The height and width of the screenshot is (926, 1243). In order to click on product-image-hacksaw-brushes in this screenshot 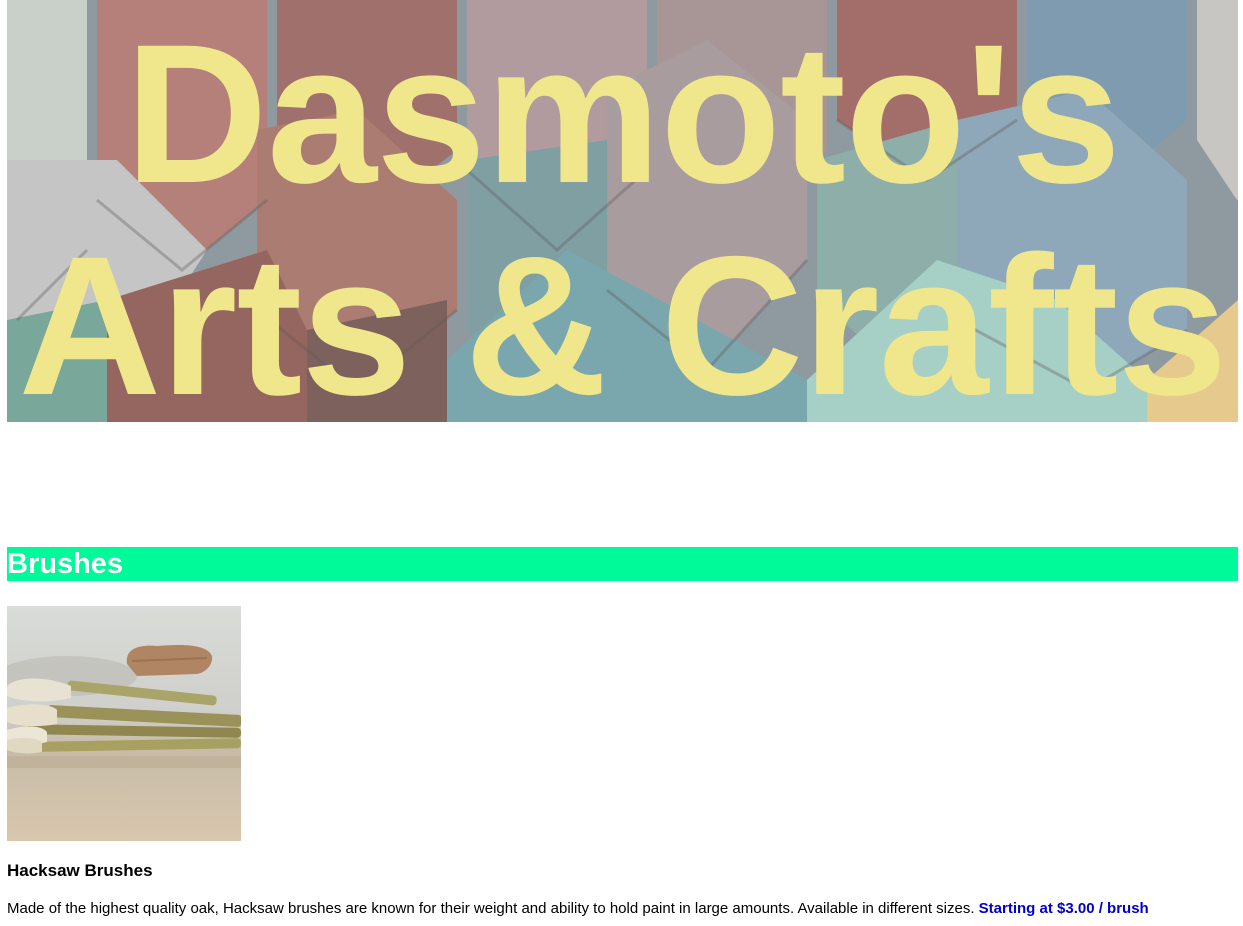, I will do `click(124, 723)`.